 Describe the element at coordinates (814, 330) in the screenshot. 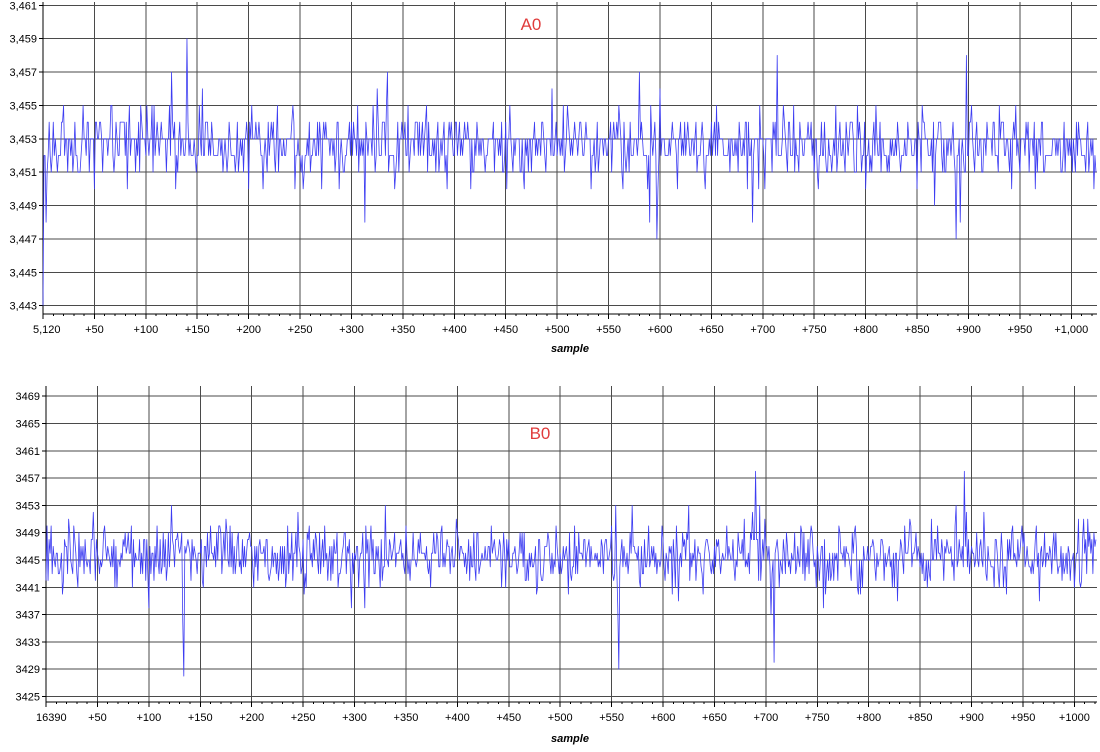

I see `a0-x-tick-label: +750` at that location.